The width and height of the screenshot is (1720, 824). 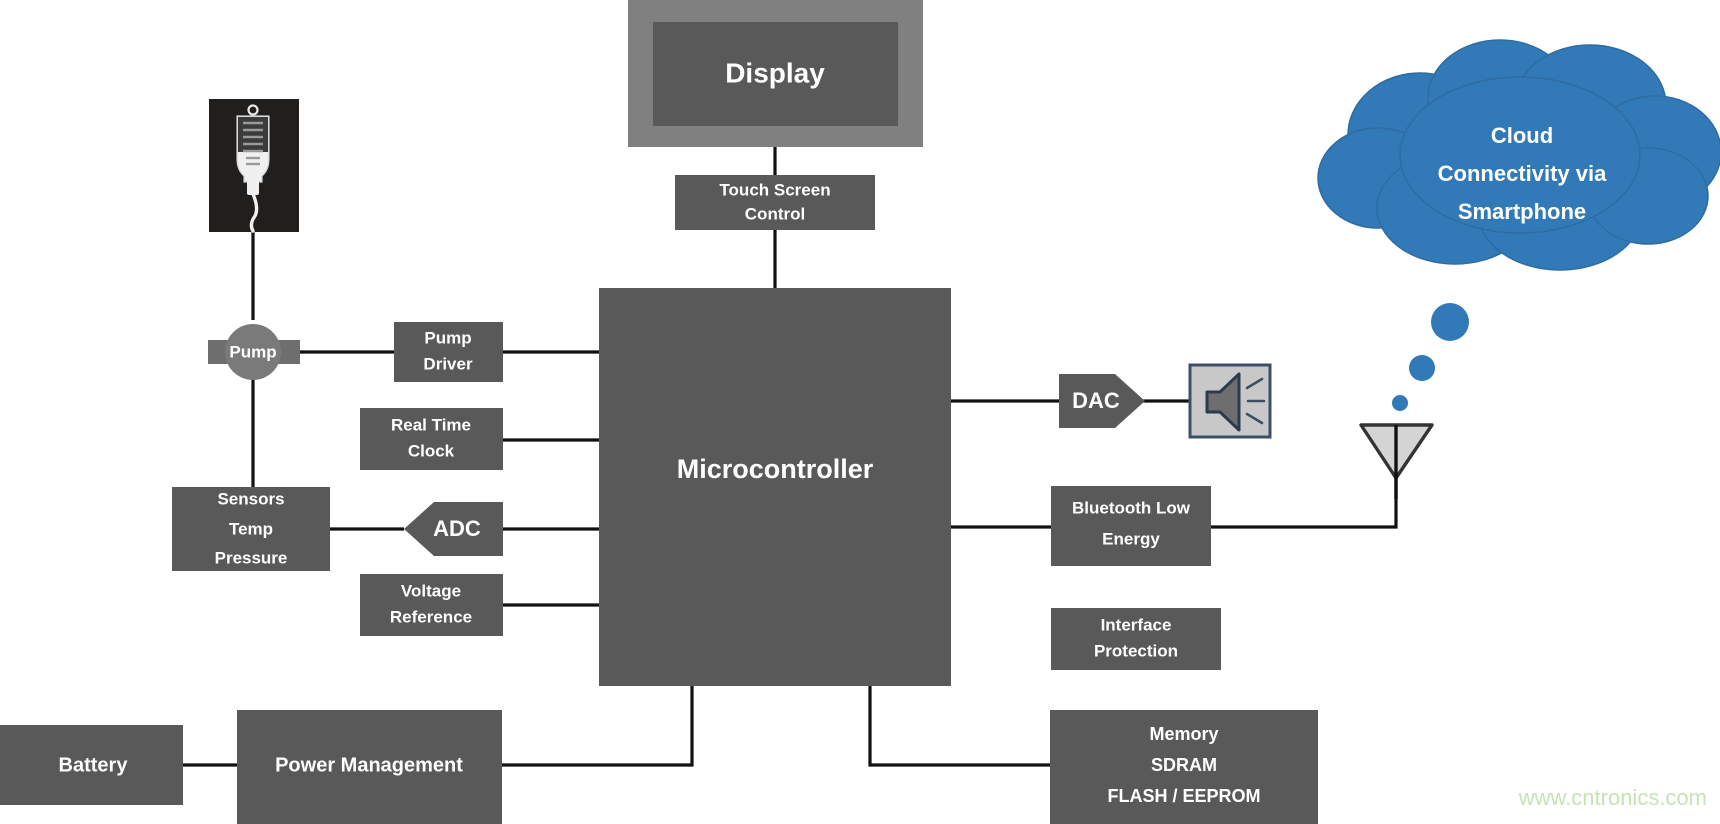 I want to click on memory-label-line3: FLASH / EEPROM, so click(x=1183, y=796).